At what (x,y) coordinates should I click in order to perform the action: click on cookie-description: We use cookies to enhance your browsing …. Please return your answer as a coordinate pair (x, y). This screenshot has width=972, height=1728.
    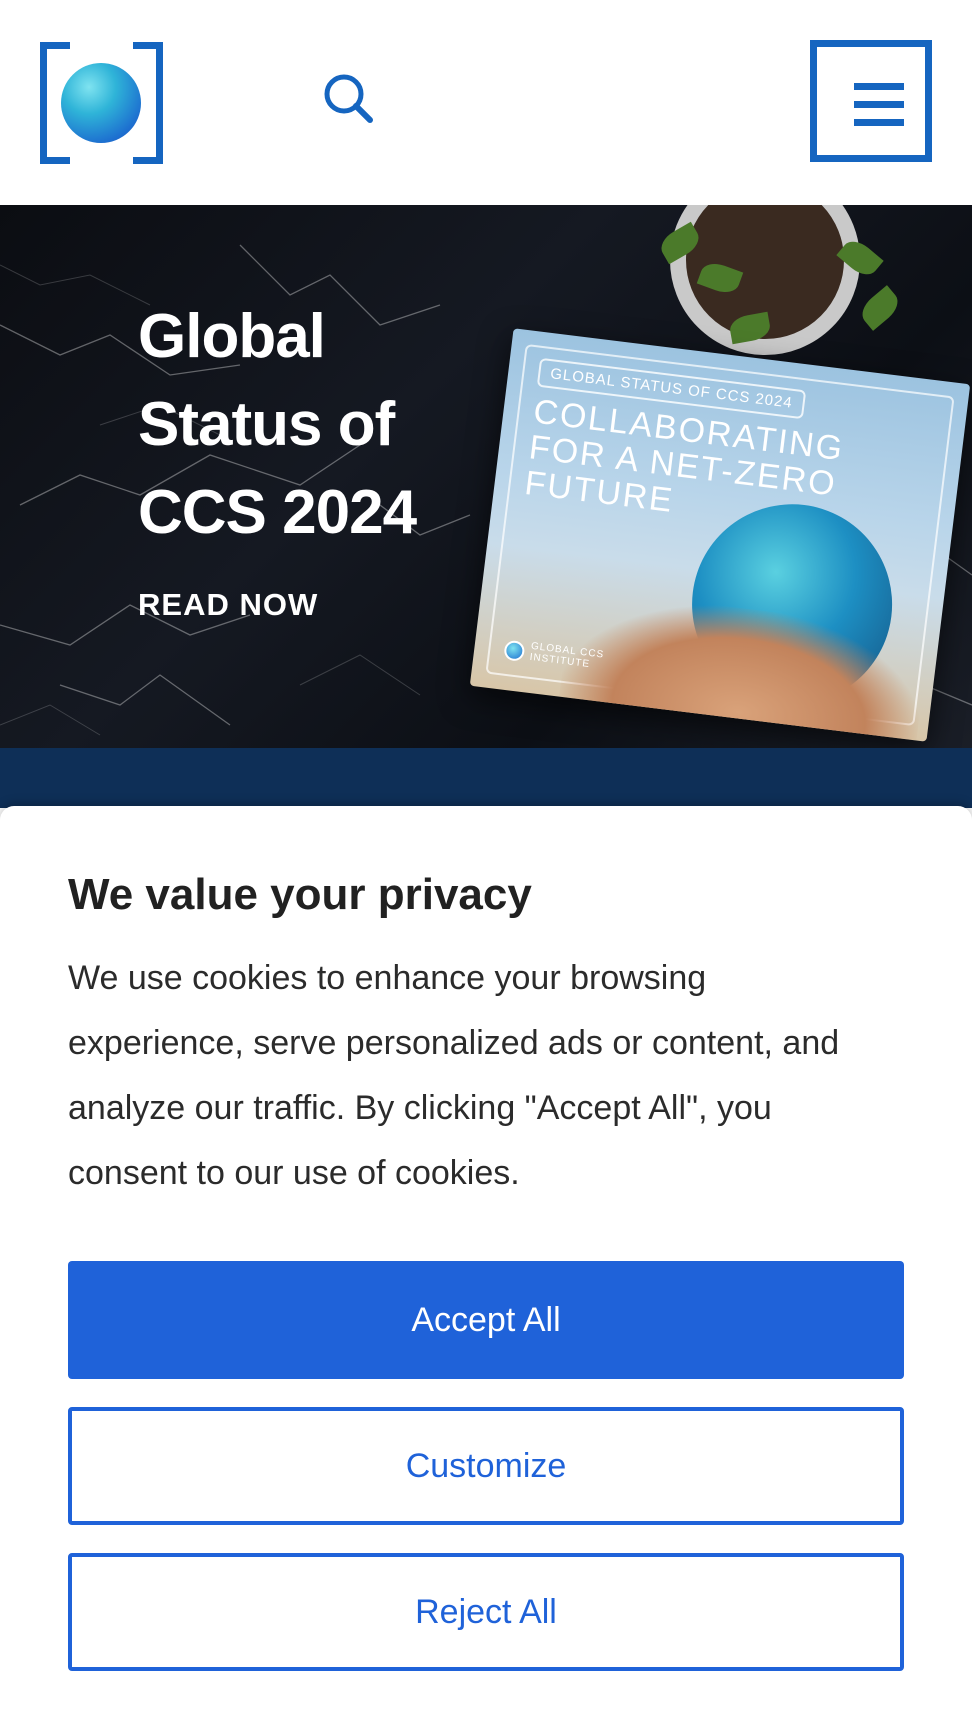
    Looking at the image, I should click on (454, 1075).